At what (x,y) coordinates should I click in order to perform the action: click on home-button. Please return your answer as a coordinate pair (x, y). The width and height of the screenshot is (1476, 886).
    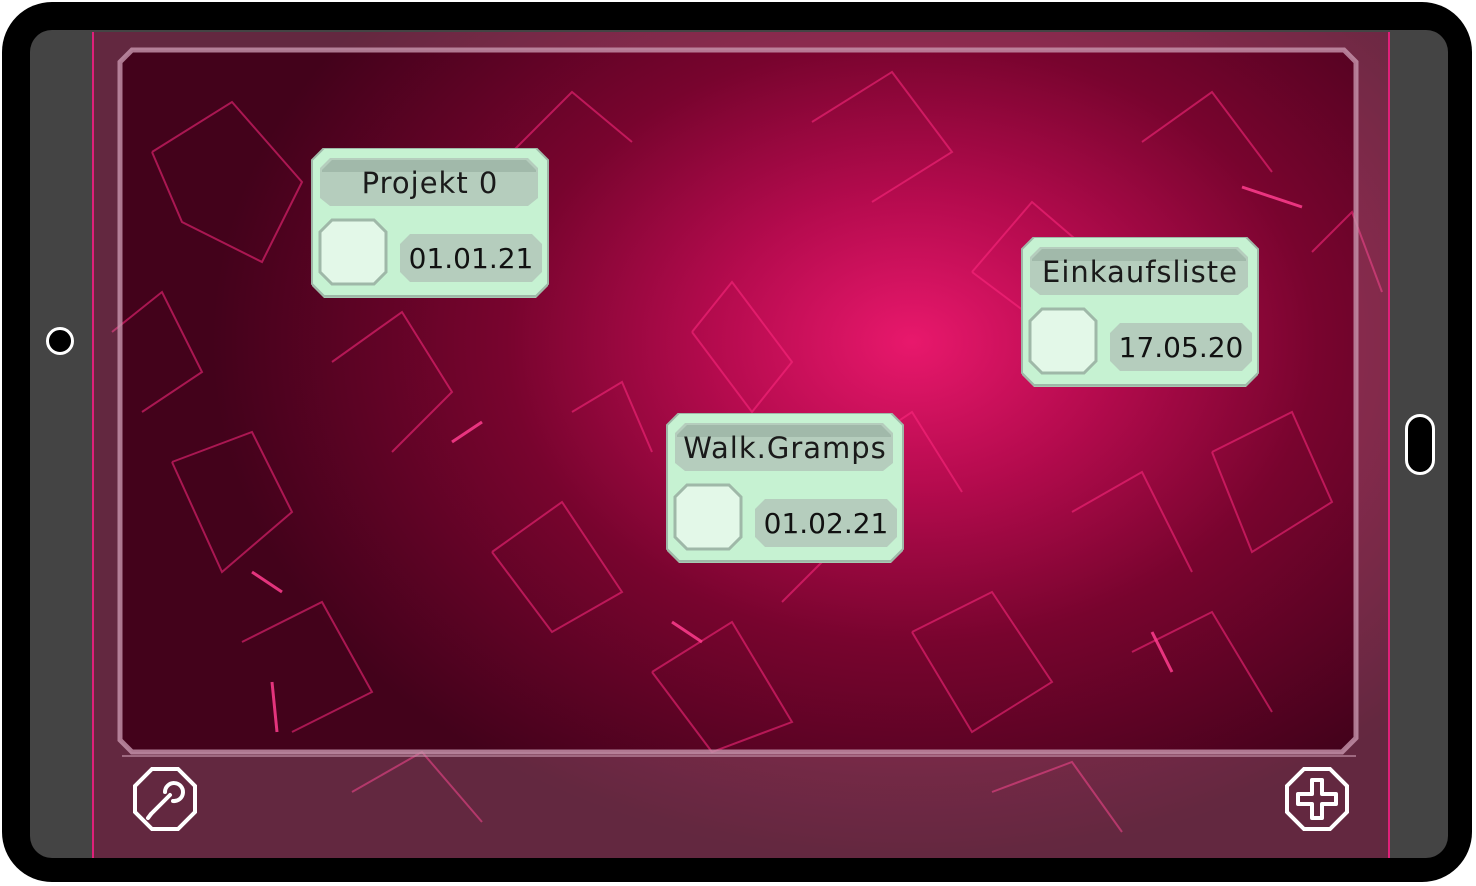
    Looking at the image, I should click on (1420, 444).